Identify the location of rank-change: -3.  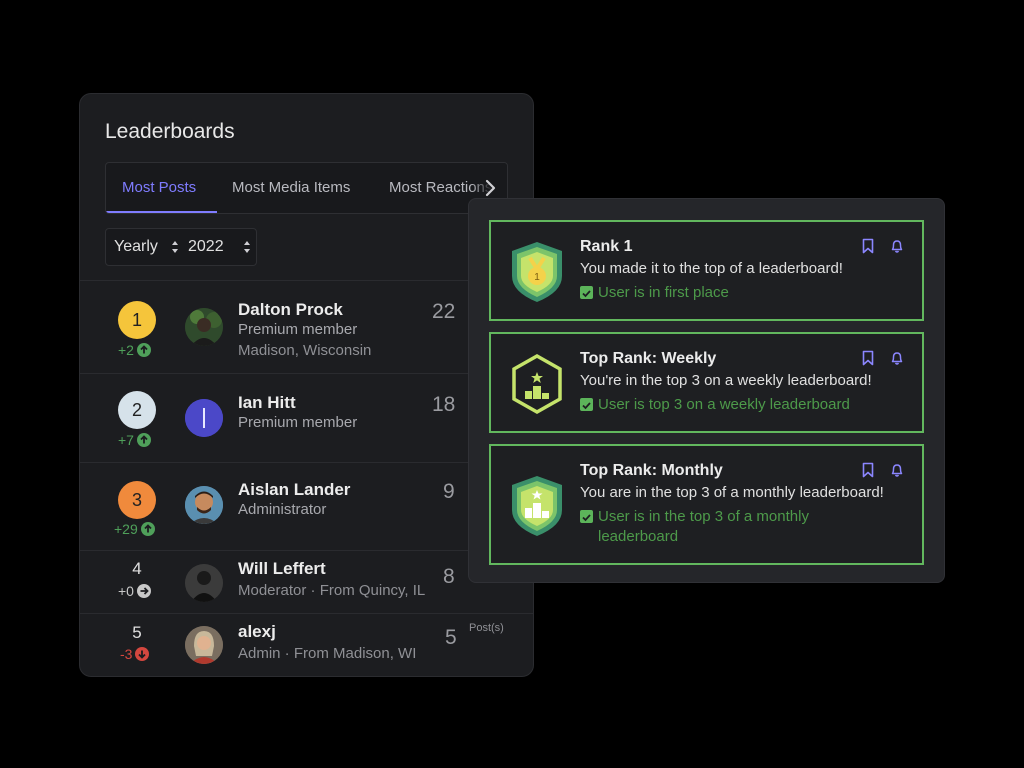
(135, 654).